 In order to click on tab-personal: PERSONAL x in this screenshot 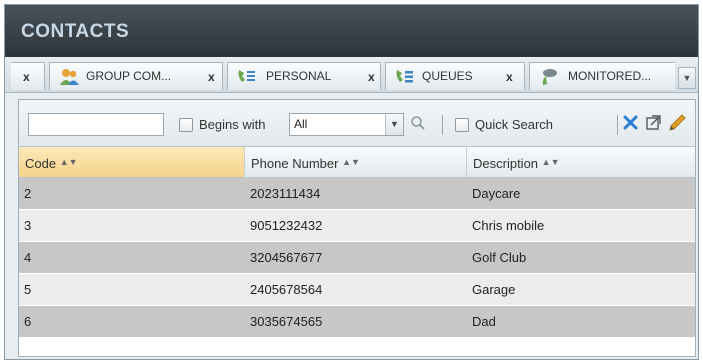, I will do `click(304, 76)`.